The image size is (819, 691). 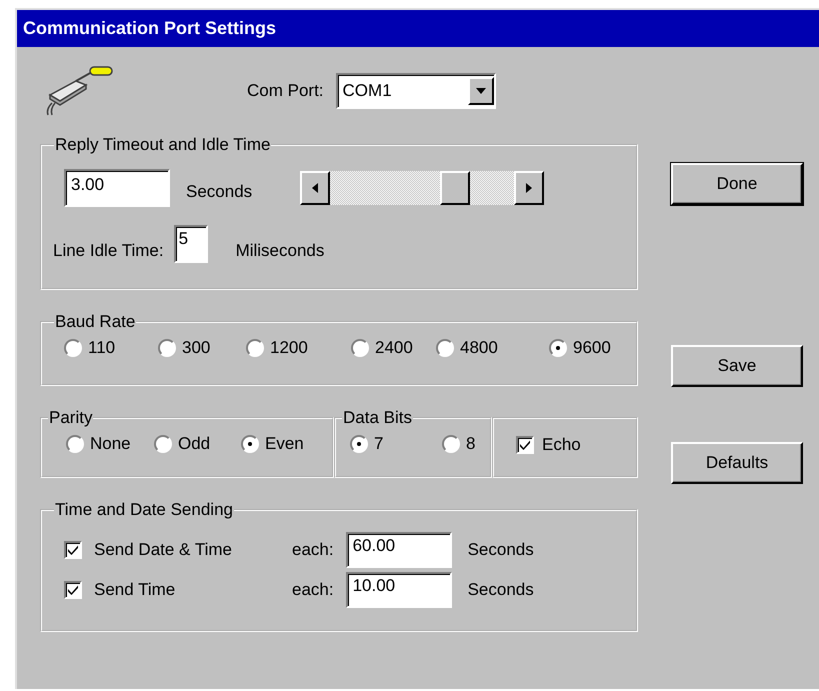 What do you see at coordinates (592, 348) in the screenshot?
I see `radio-label: 9600` at bounding box center [592, 348].